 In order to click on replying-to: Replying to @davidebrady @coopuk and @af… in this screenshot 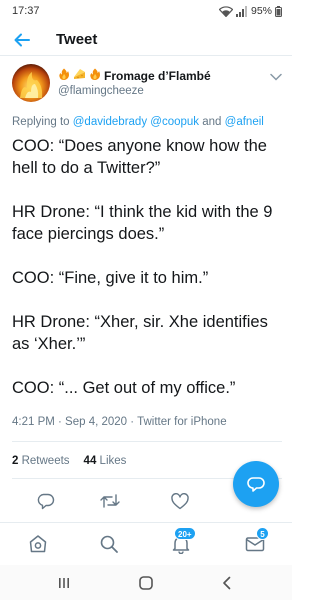, I will do `click(147, 122)`.